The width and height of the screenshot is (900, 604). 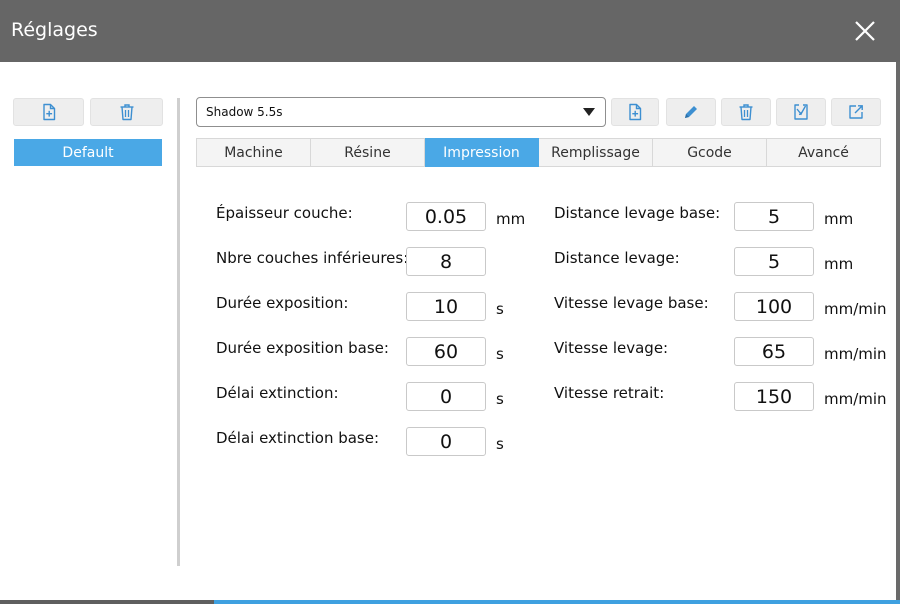 I want to click on bottom-lift-speed-label: Vitesse levage base:, so click(x=631, y=303).